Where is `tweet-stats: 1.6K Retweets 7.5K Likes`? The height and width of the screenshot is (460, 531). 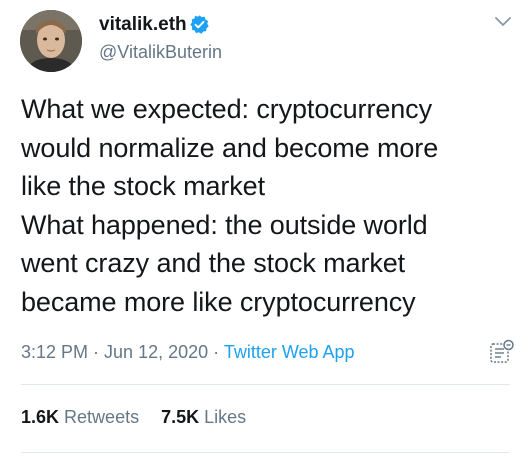
tweet-stats: 1.6K Retweets 7.5K Likes is located at coordinates (144, 417).